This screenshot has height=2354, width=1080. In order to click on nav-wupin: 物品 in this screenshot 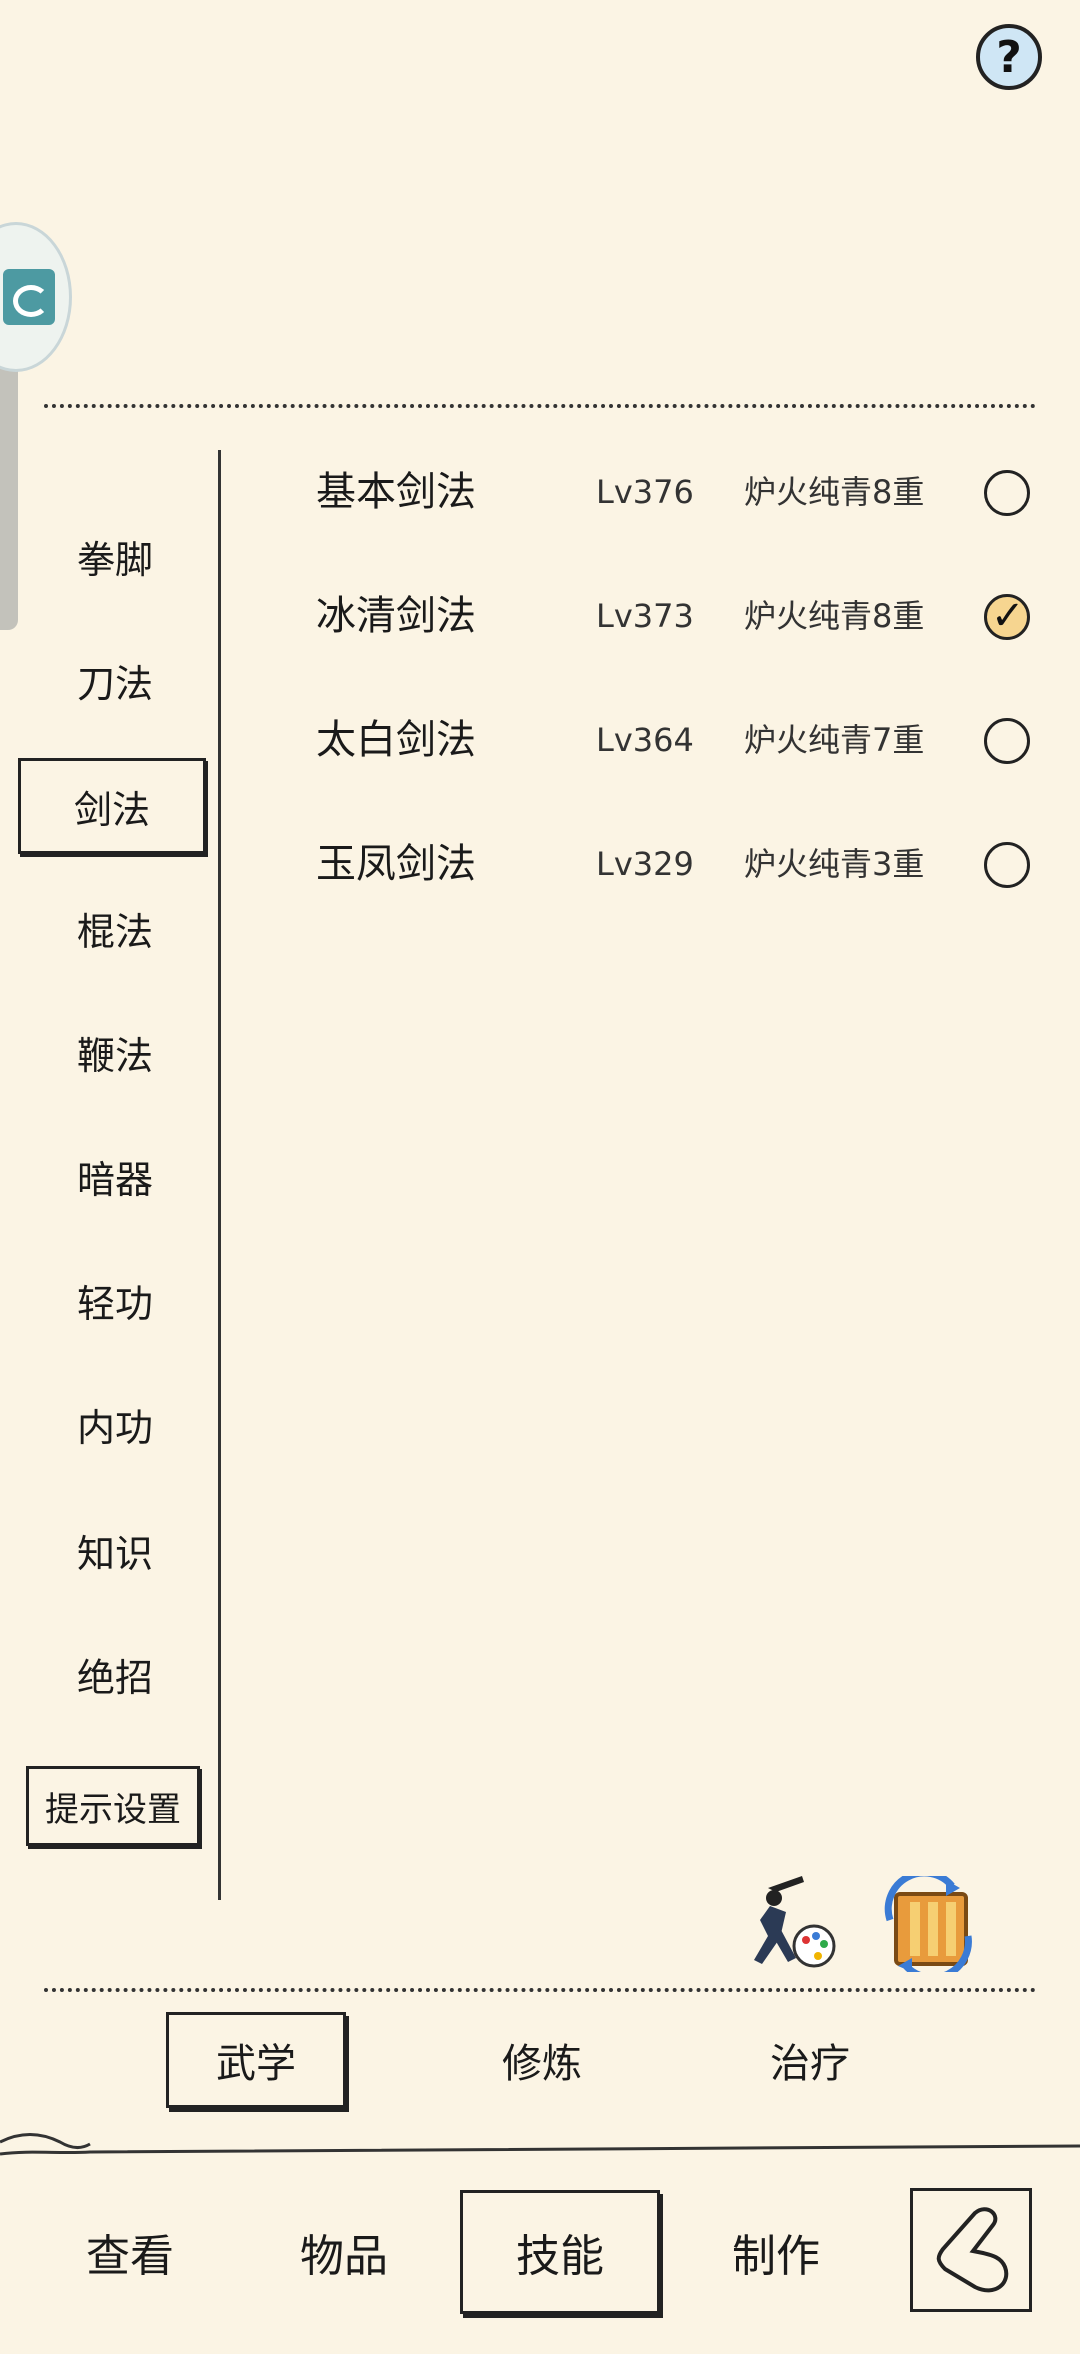, I will do `click(344, 2252)`.